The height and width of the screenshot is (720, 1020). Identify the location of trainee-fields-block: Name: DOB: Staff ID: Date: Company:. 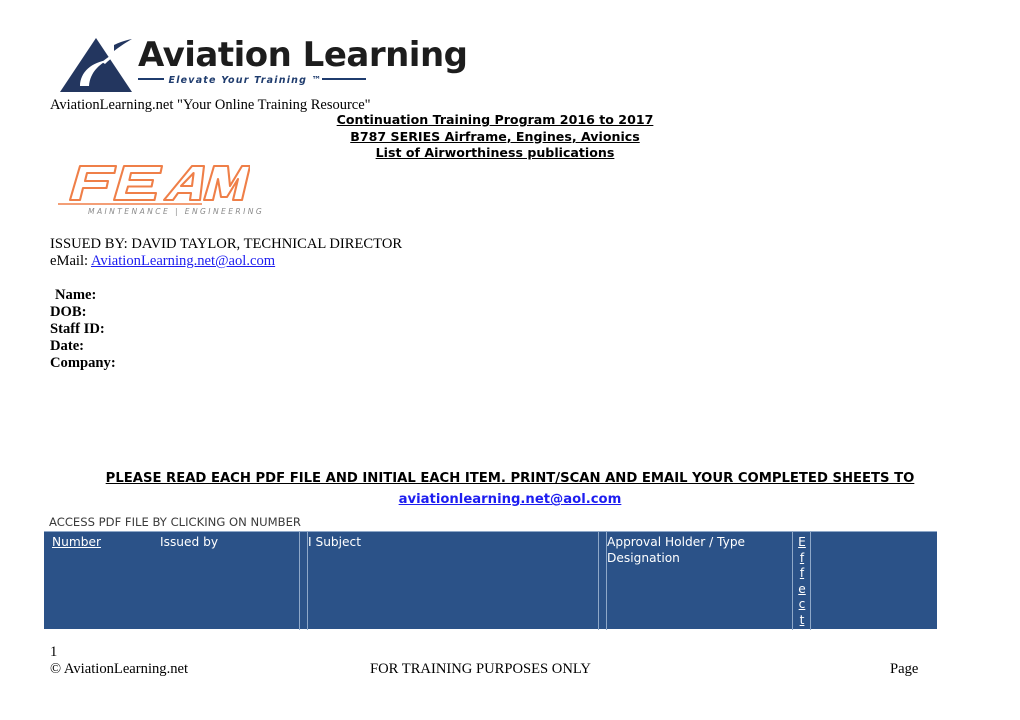
(83, 329).